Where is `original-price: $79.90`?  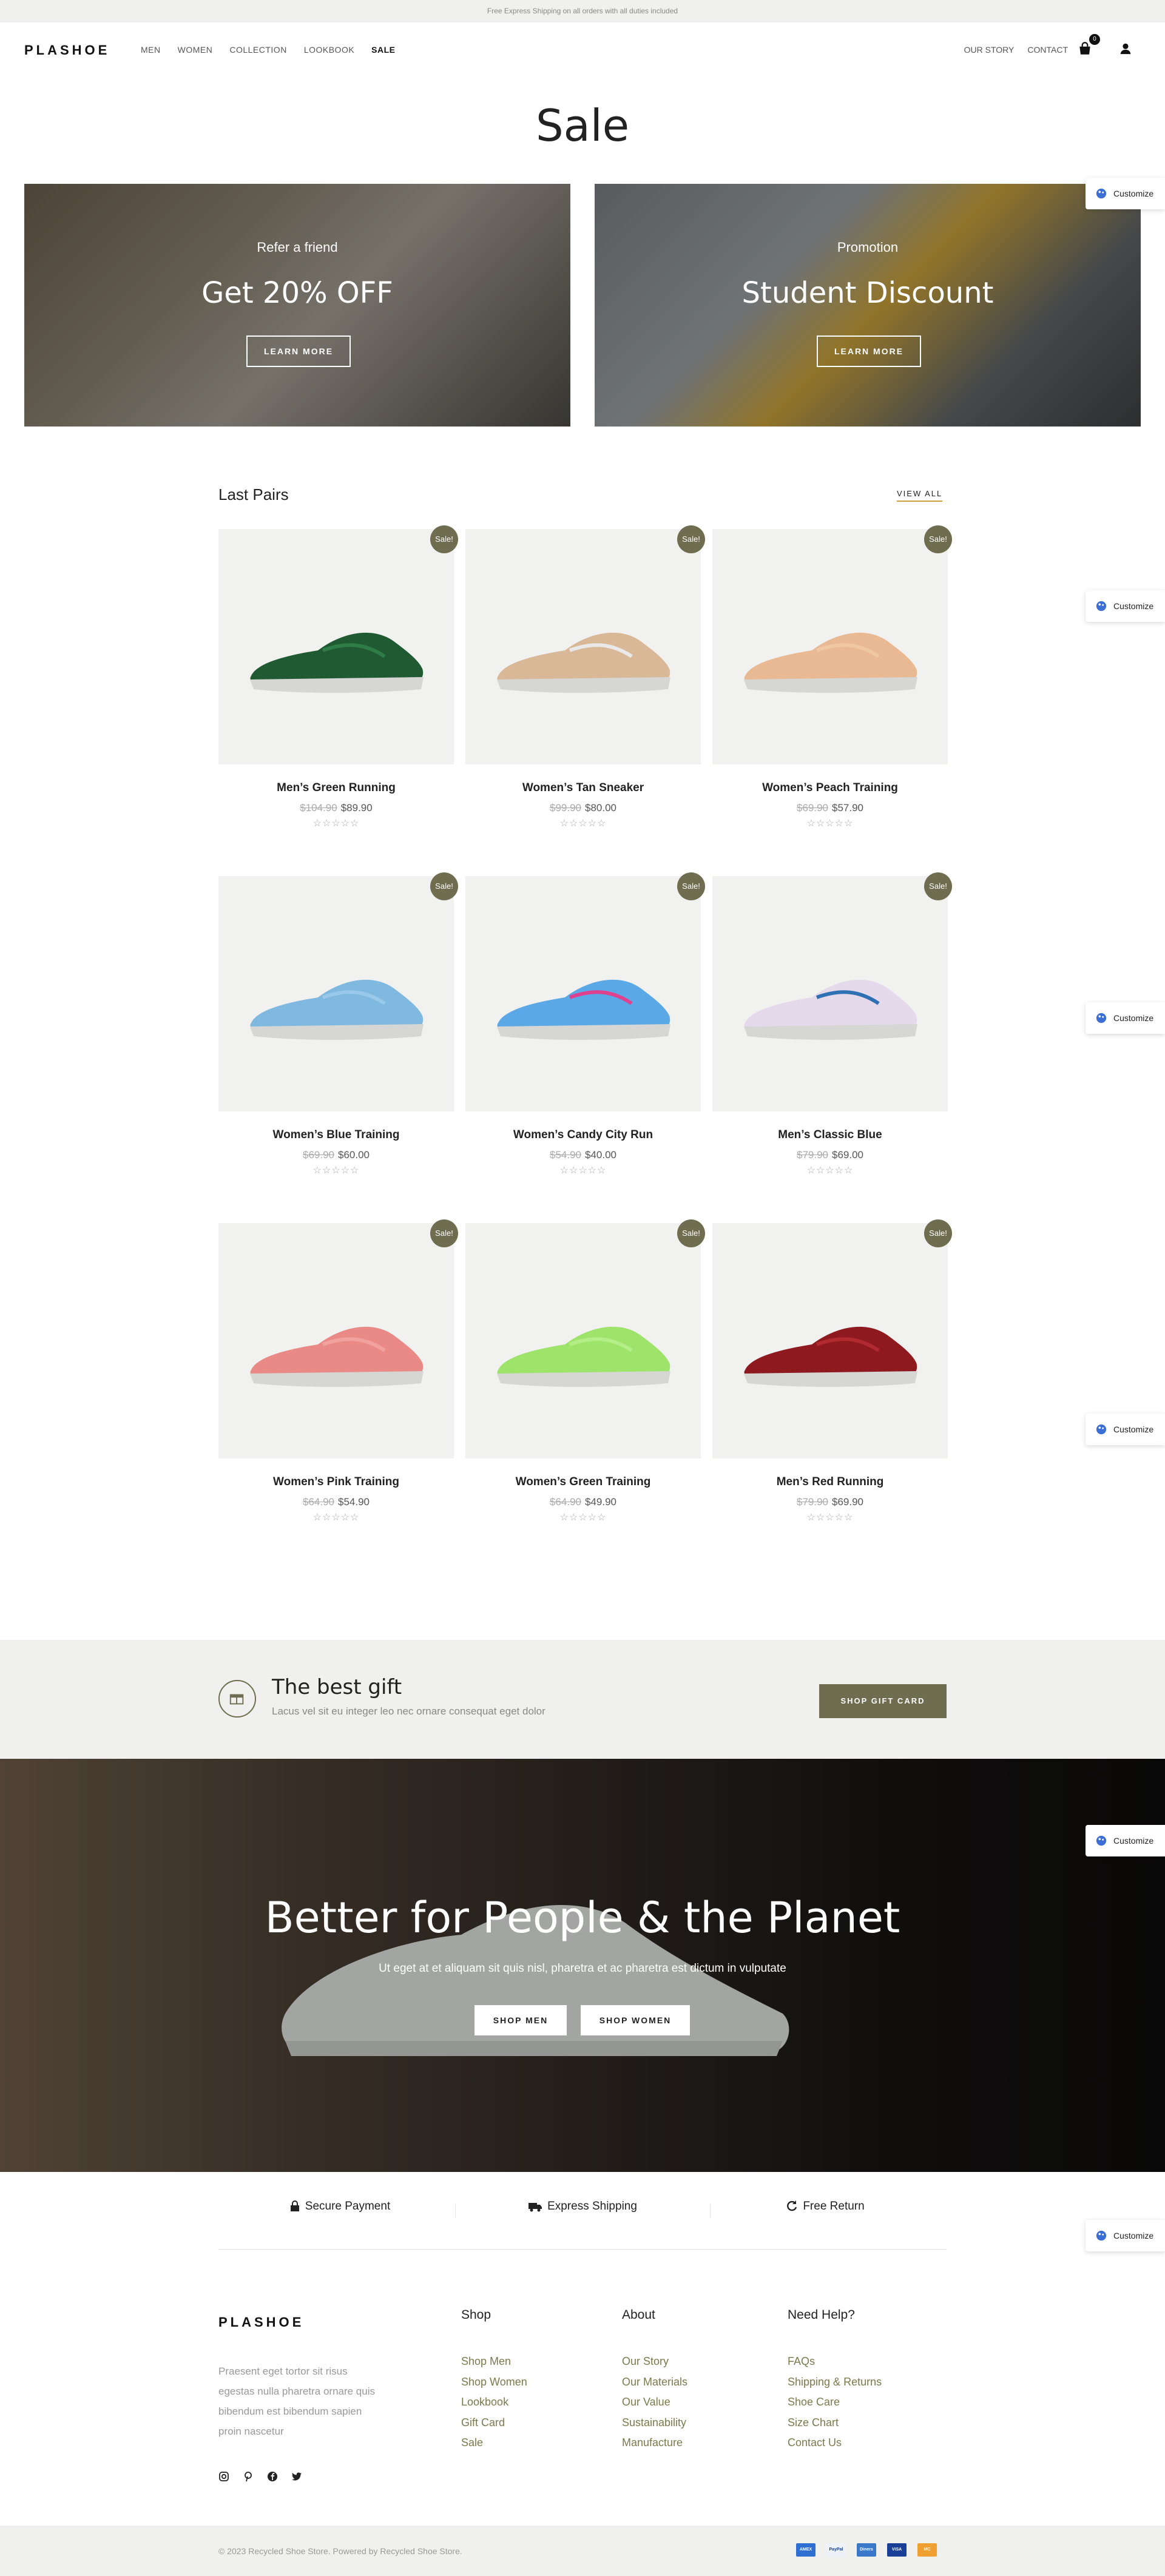 original-price: $79.90 is located at coordinates (812, 1155).